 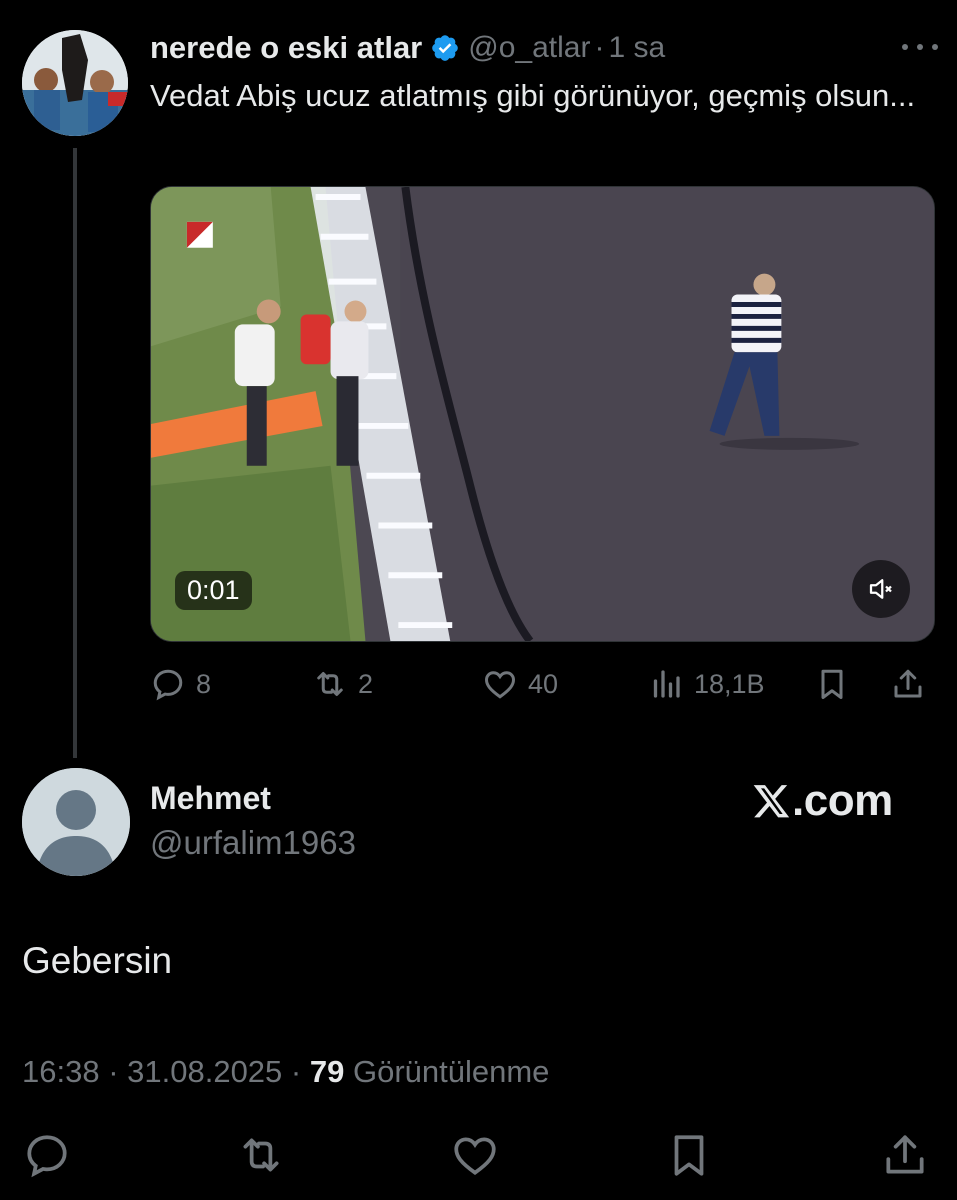 I want to click on reply-views-label: Görüntülenme, so click(x=451, y=1071).